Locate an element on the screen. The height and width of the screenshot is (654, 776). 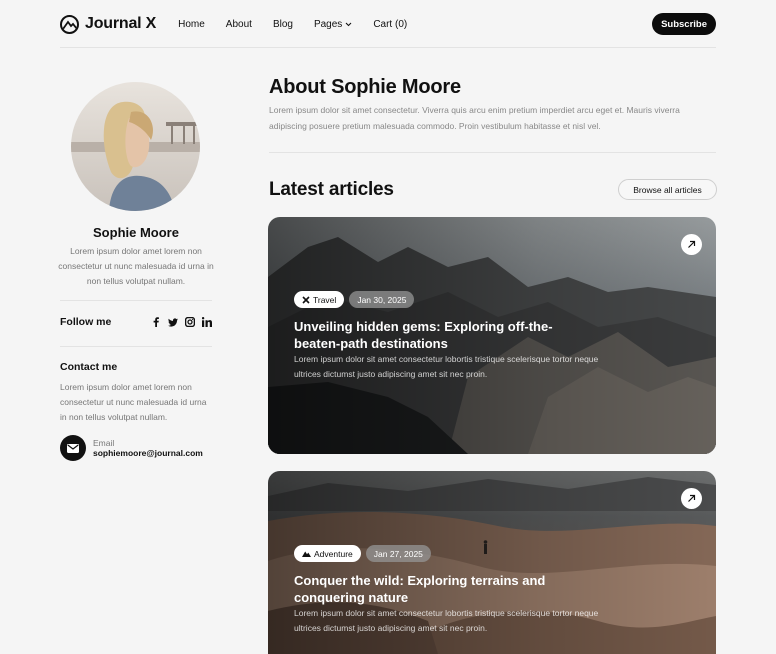
category-tag: Travel is located at coordinates (319, 299).